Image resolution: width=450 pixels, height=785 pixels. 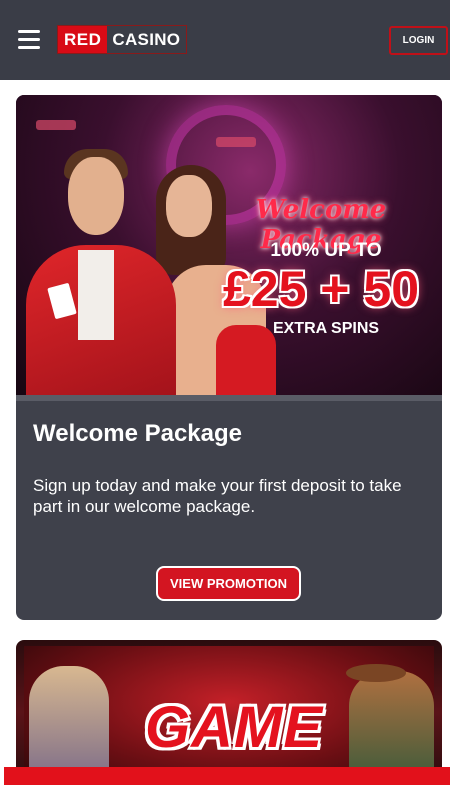 I want to click on man-head, so click(x=96, y=196).